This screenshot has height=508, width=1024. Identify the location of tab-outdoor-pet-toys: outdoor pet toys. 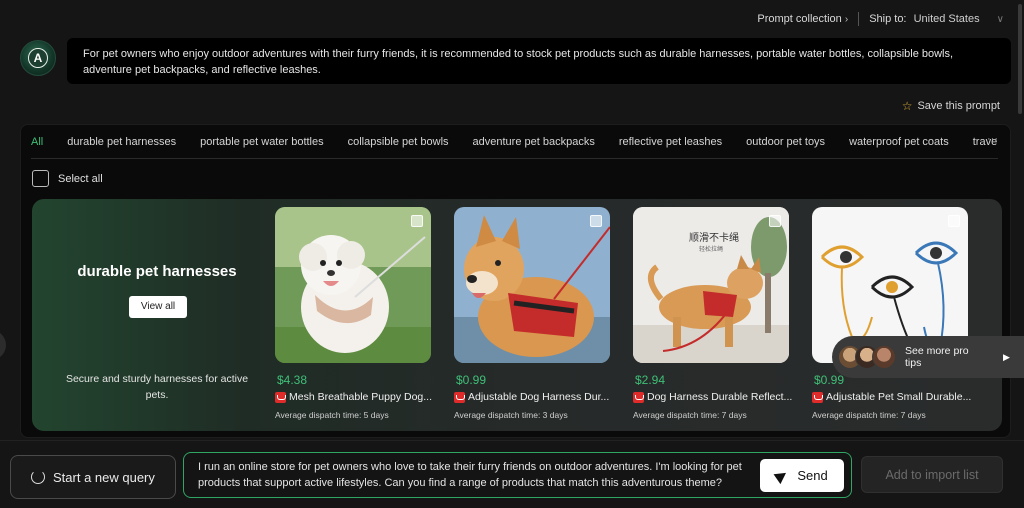
(785, 146).